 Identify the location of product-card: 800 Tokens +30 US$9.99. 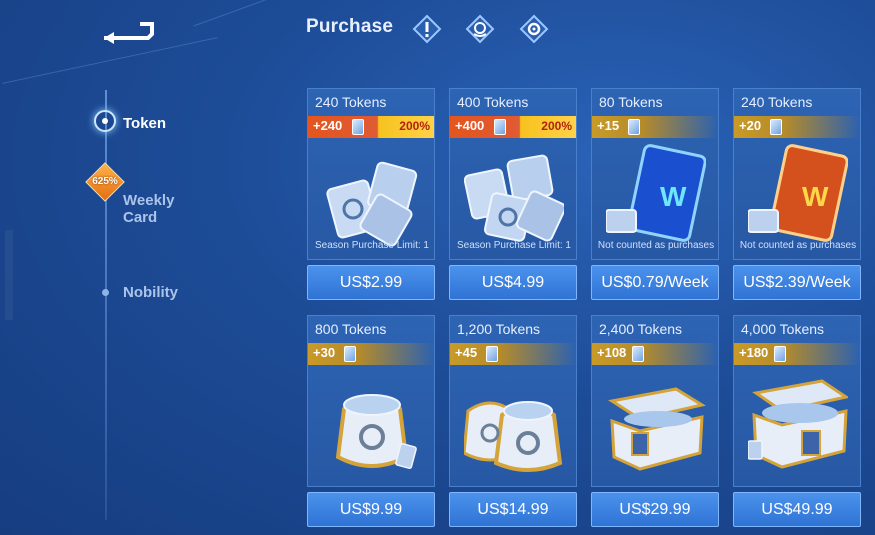
(371, 422).